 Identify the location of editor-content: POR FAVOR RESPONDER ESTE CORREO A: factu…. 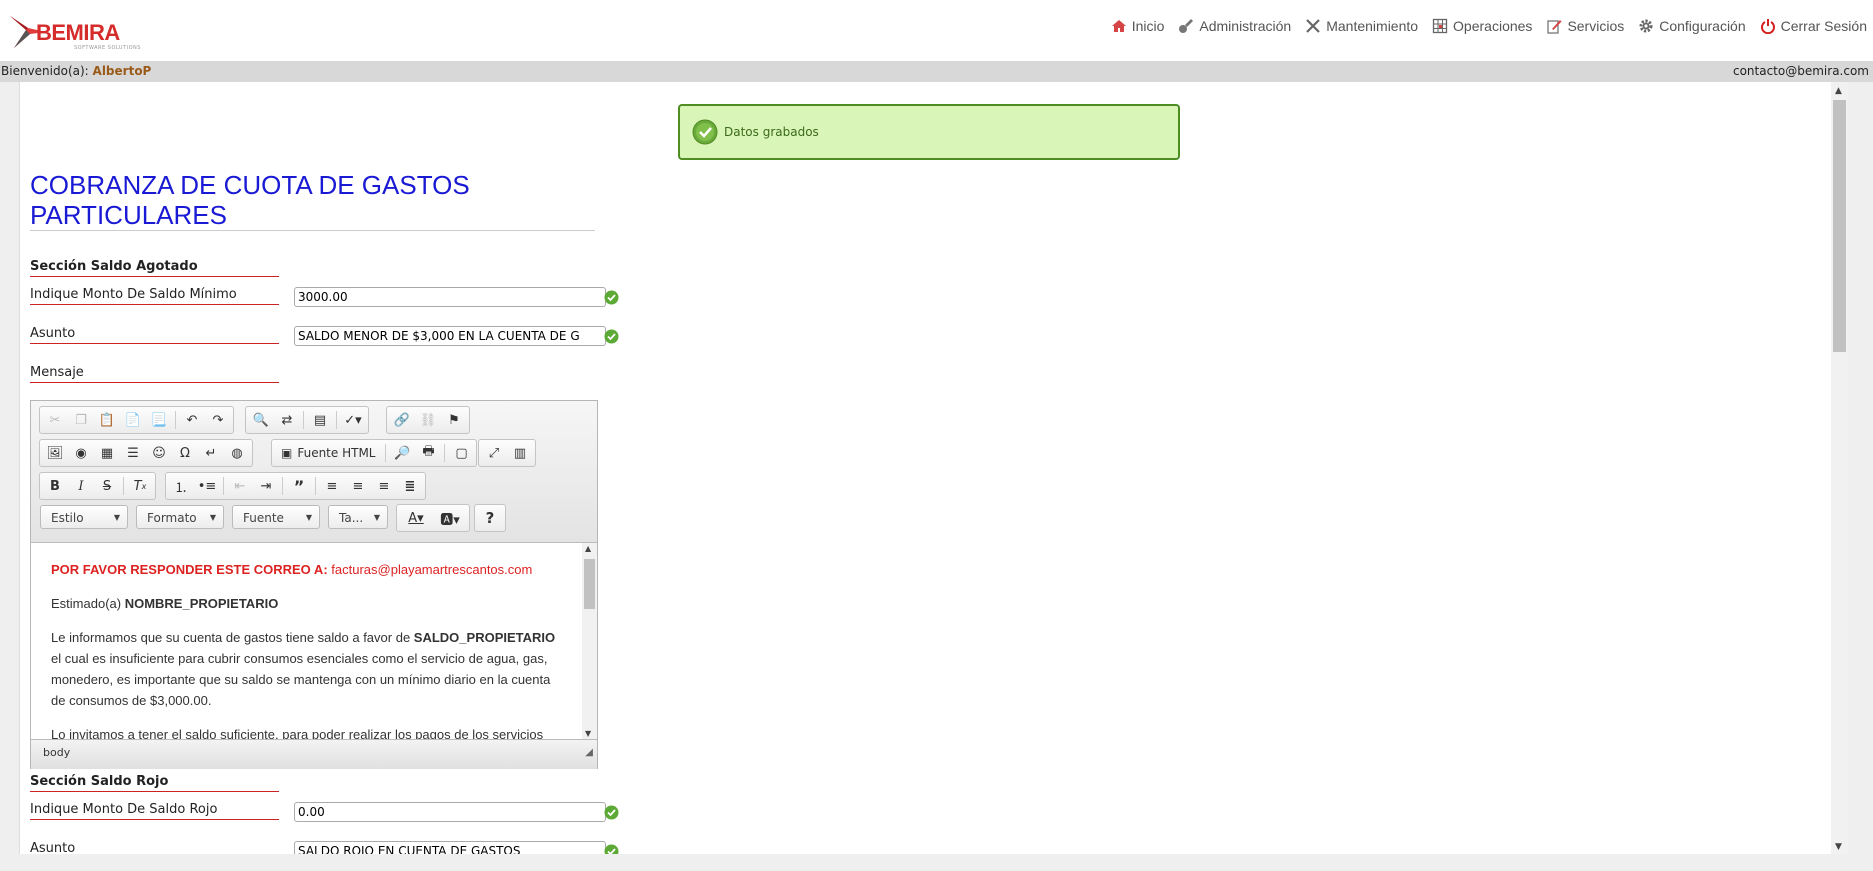
(306, 641).